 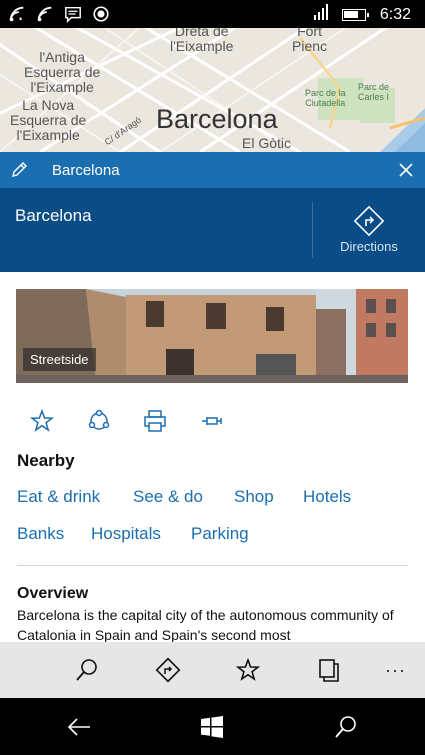 What do you see at coordinates (48, 120) in the screenshot?
I see `map-label-nova: La Nova Esquerra de l'Eixample` at bounding box center [48, 120].